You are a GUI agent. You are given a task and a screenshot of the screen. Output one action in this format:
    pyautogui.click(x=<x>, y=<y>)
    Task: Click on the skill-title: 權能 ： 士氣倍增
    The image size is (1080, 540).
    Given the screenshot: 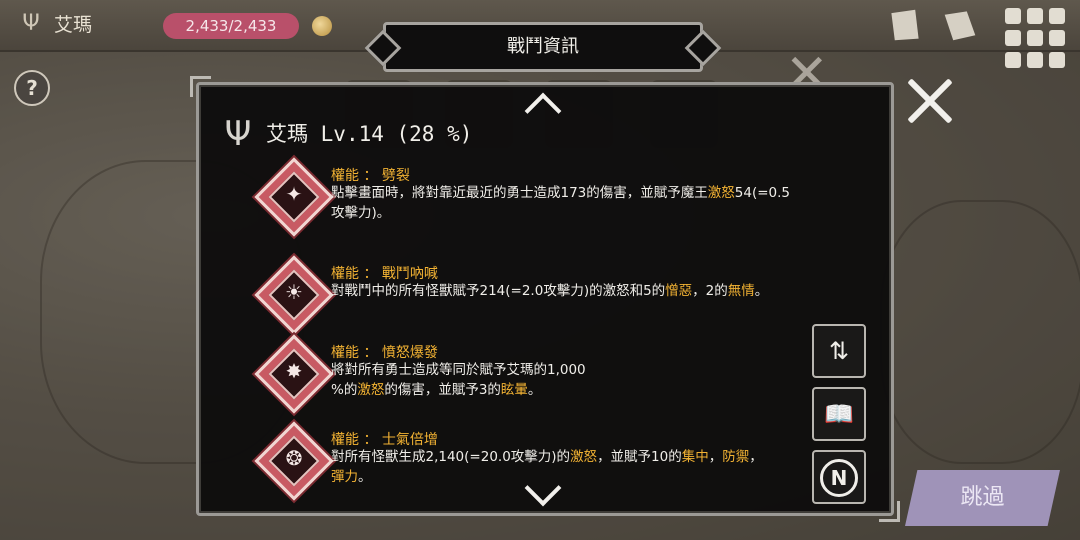 What is the action you would take?
    pyautogui.click(x=384, y=440)
    